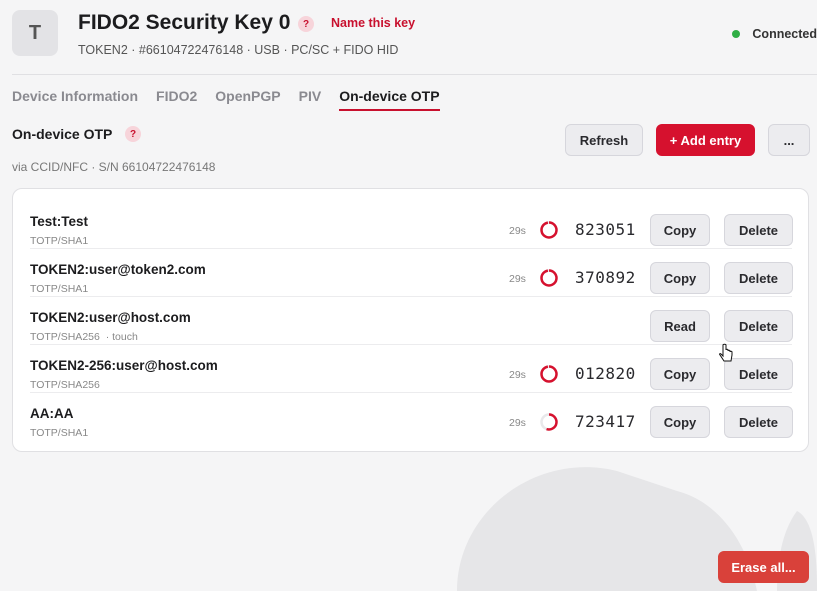 The width and height of the screenshot is (817, 591). What do you see at coordinates (414, 74) in the screenshot?
I see `header-divider` at bounding box center [414, 74].